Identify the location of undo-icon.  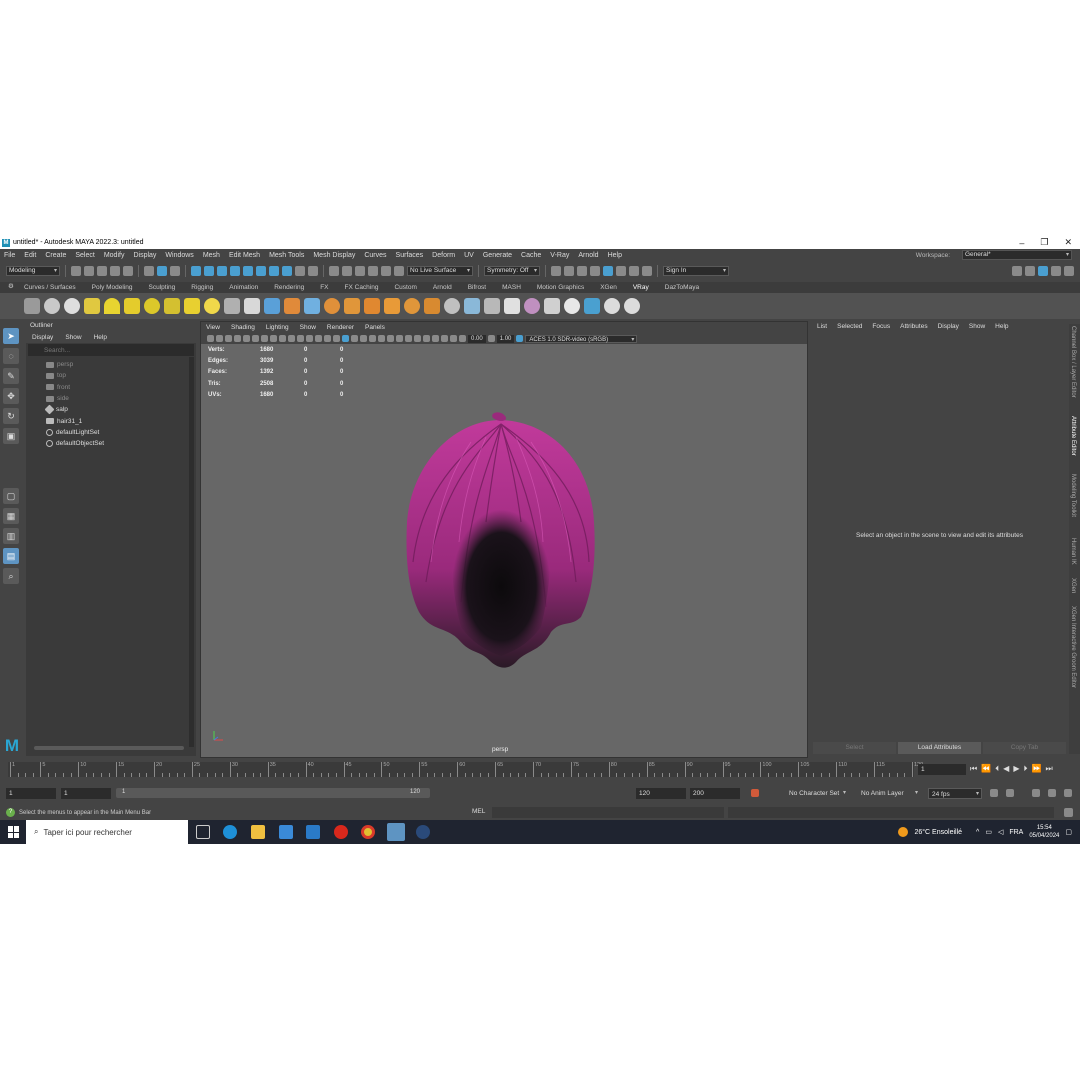
(115, 271).